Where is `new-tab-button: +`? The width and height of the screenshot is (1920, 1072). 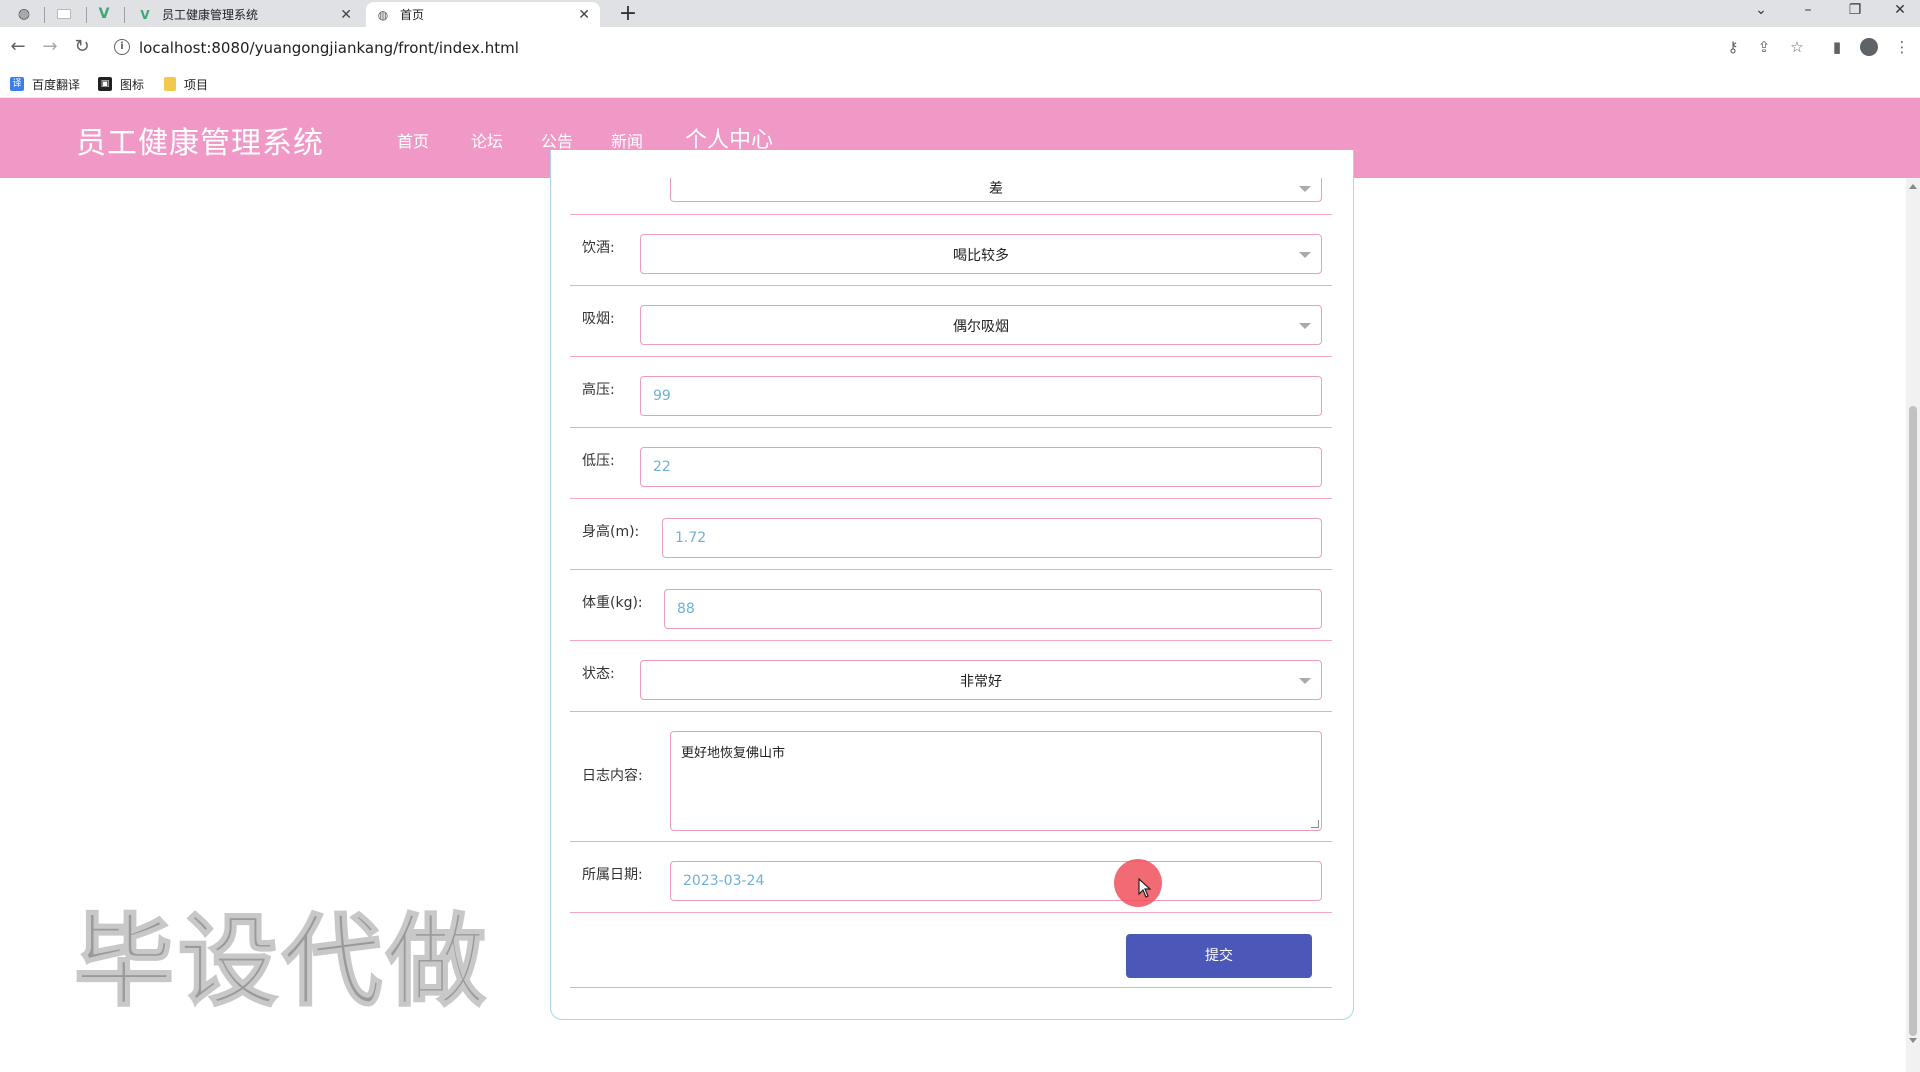
new-tab-button: + is located at coordinates (628, 13).